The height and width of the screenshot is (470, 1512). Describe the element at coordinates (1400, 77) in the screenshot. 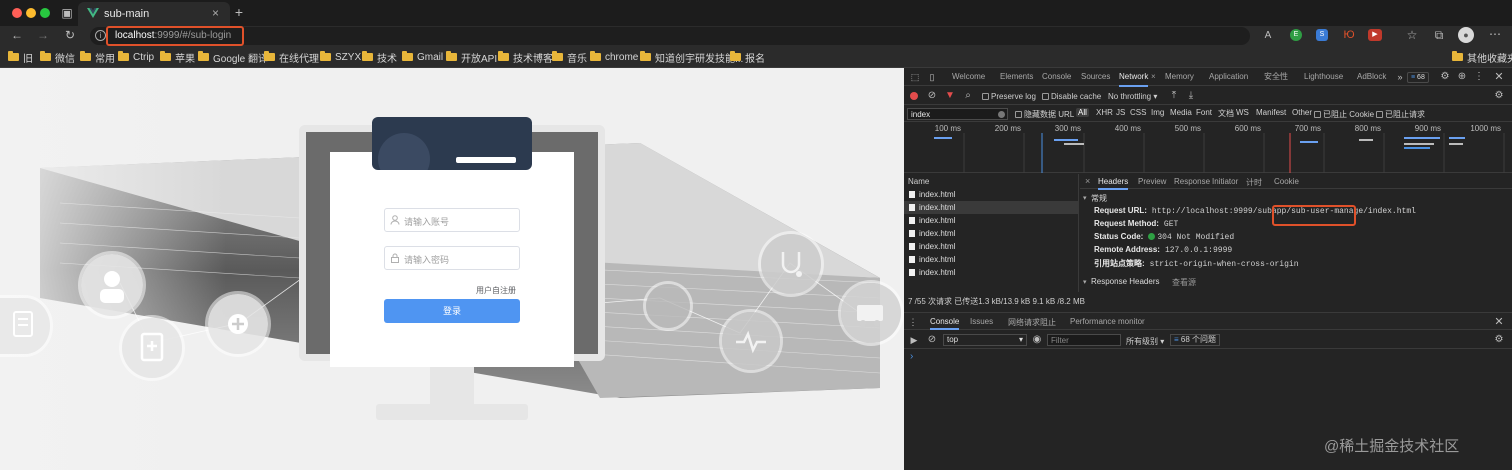

I see `more-tabs-icon: »` at that location.